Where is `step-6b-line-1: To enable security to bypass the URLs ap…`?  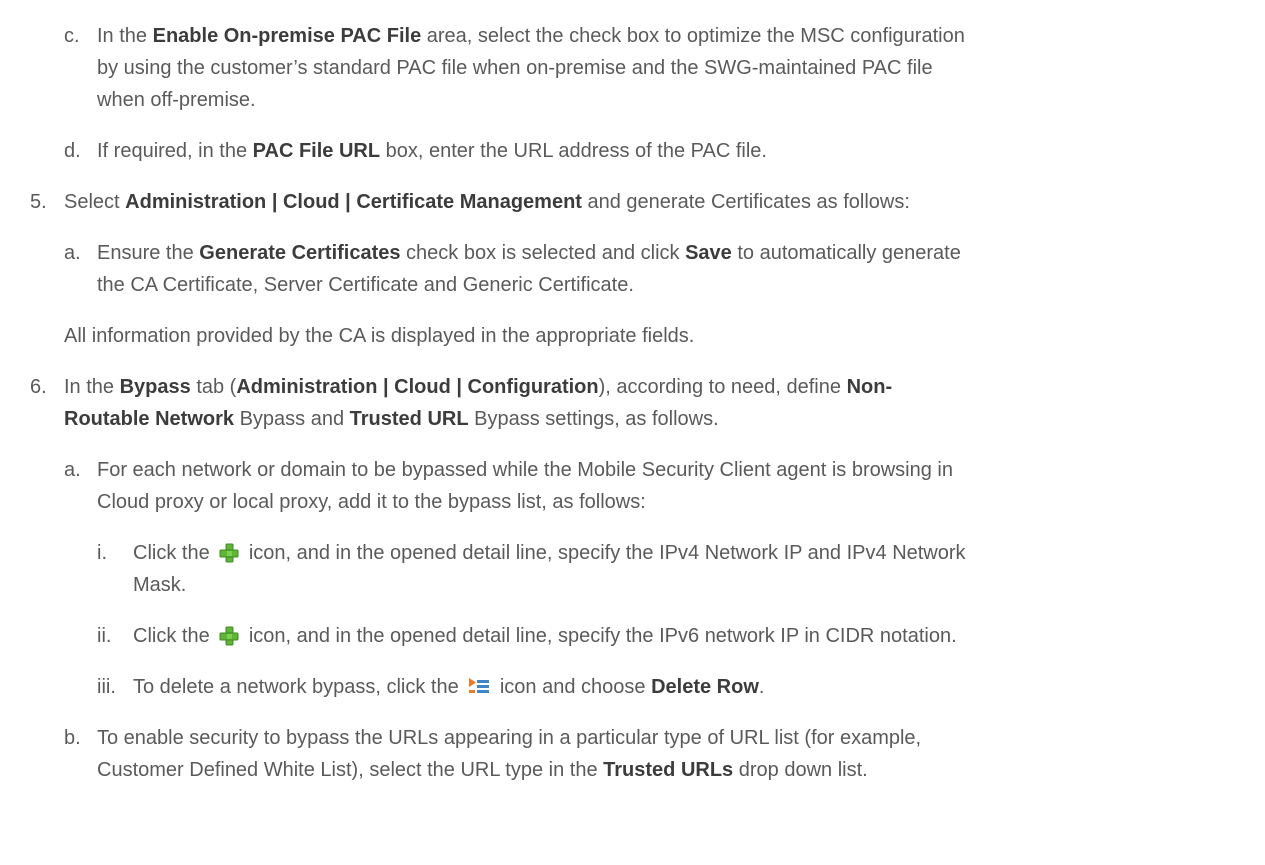 step-6b-line-1: To enable security to bypass the URLs ap… is located at coordinates (509, 738).